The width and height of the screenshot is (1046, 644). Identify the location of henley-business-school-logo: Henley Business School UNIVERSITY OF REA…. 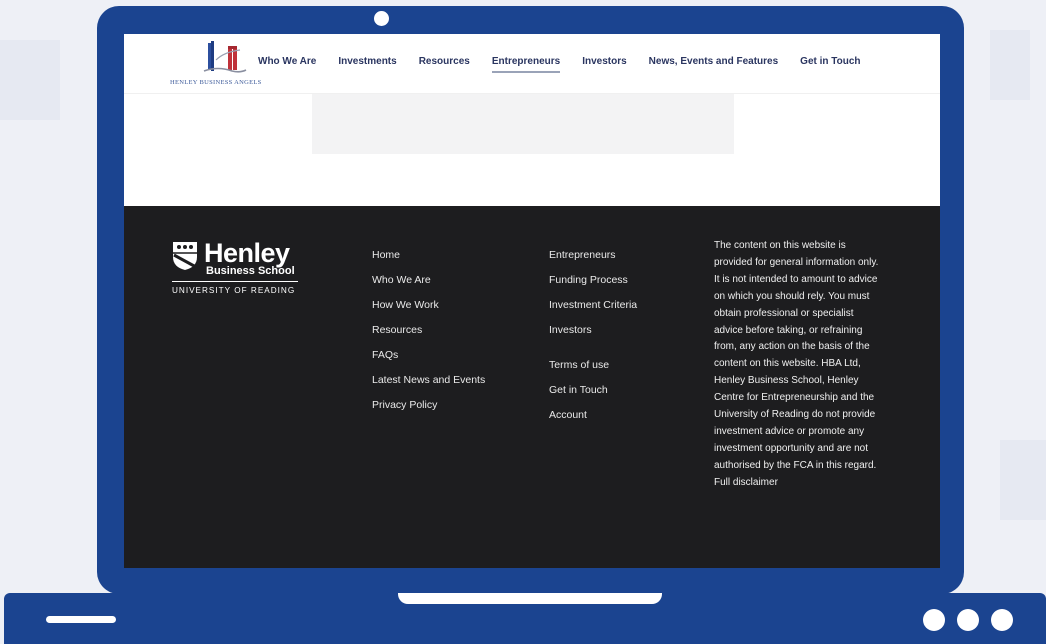
(237, 268).